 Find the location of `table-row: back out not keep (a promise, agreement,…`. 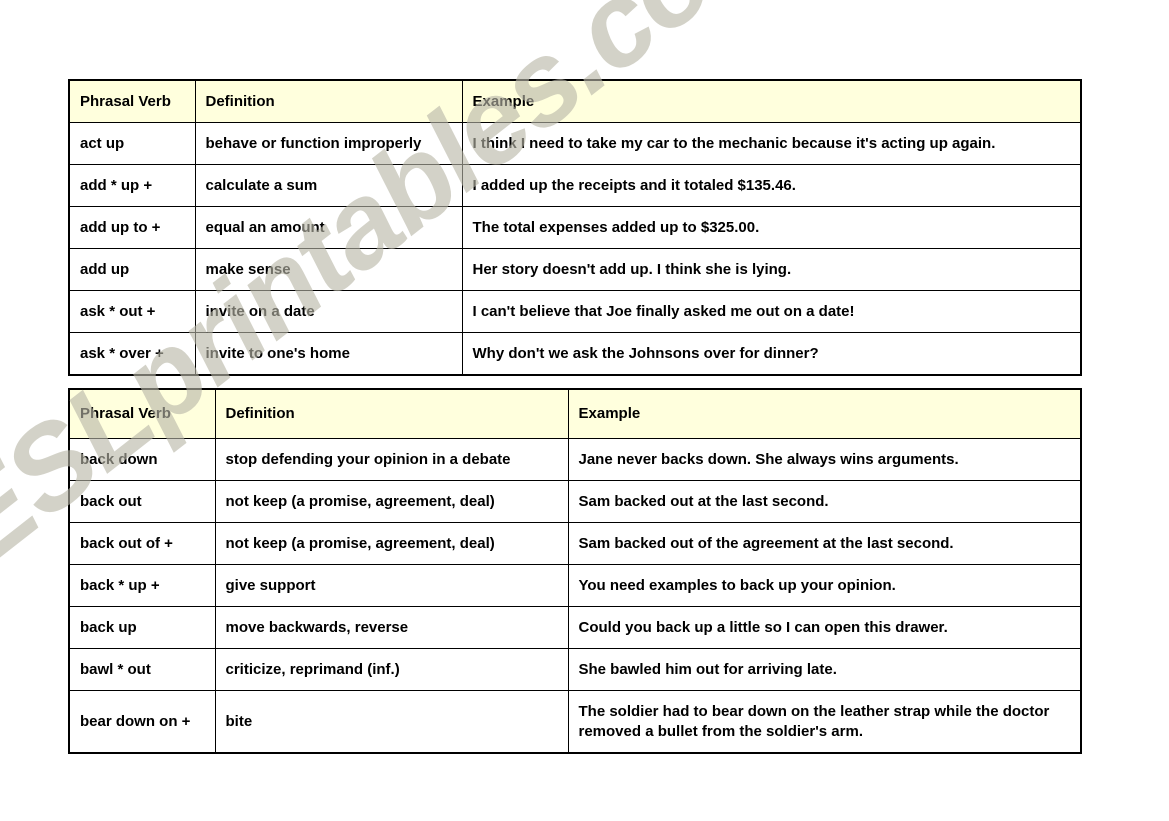

table-row: back out not keep (a promise, agreement,… is located at coordinates (575, 501).